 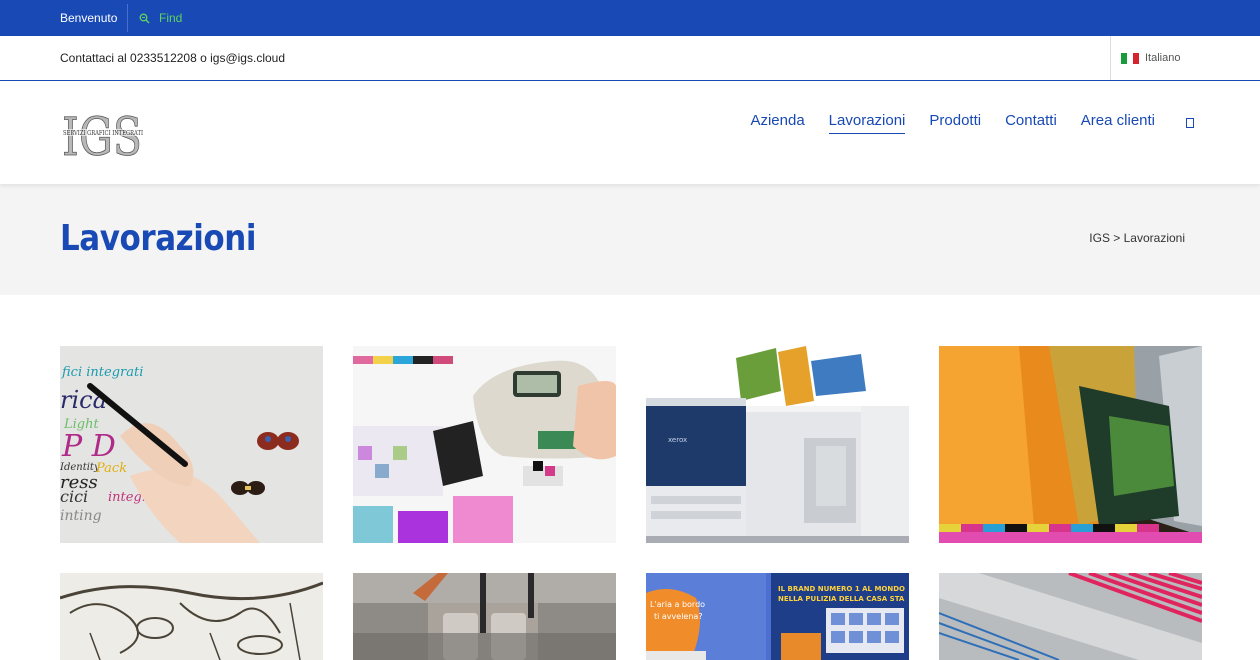 What do you see at coordinates (630, 18) in the screenshot?
I see `top-bar: Benvenuto Find` at bounding box center [630, 18].